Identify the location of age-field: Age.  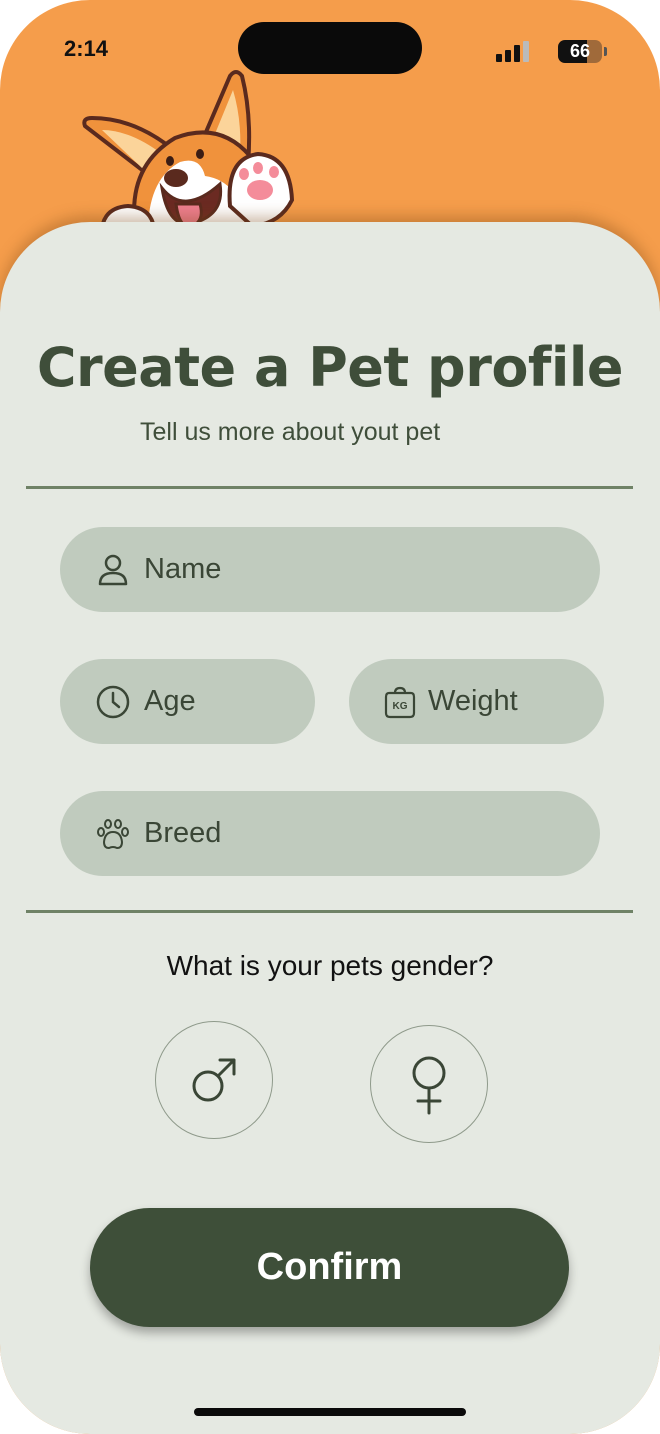
(187, 701).